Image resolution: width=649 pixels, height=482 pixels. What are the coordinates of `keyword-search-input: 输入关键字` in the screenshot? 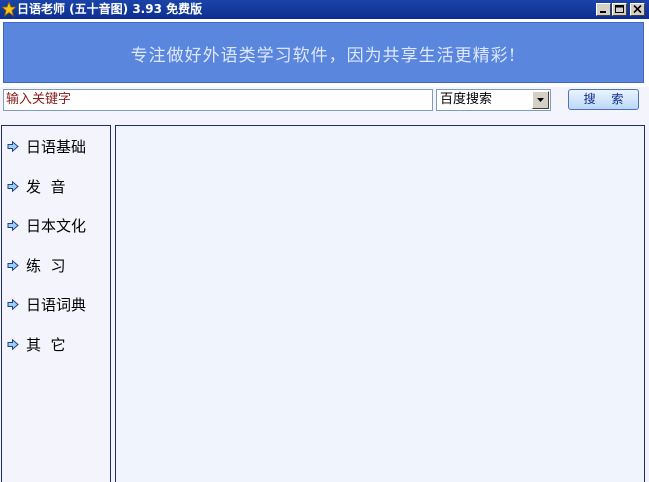 It's located at (218, 100).